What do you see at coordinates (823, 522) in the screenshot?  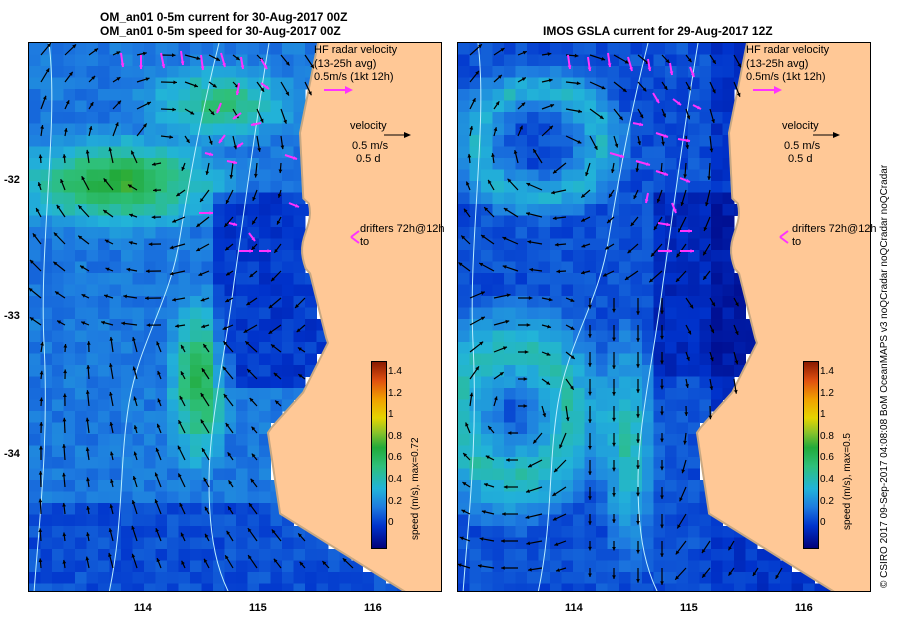 I see `right-cbar-tick-0: 0` at bounding box center [823, 522].